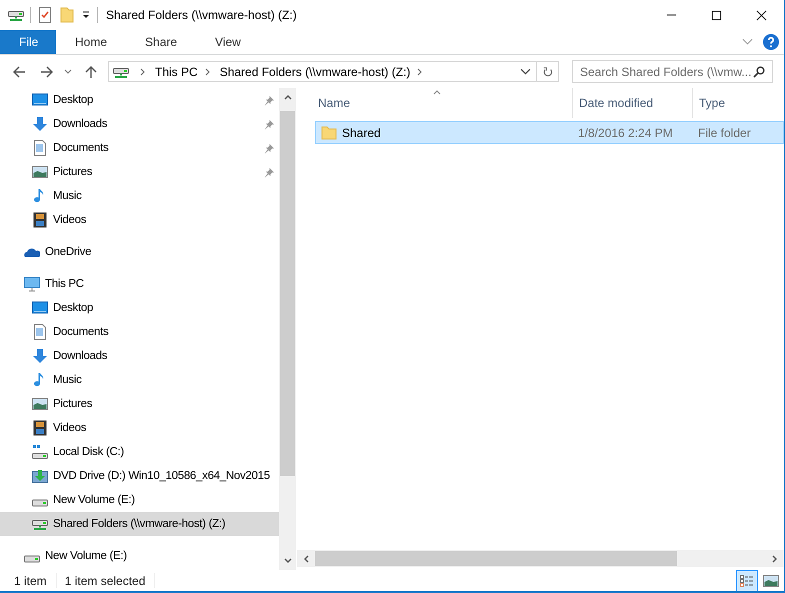  I want to click on item-count: 1 item, so click(30, 581).